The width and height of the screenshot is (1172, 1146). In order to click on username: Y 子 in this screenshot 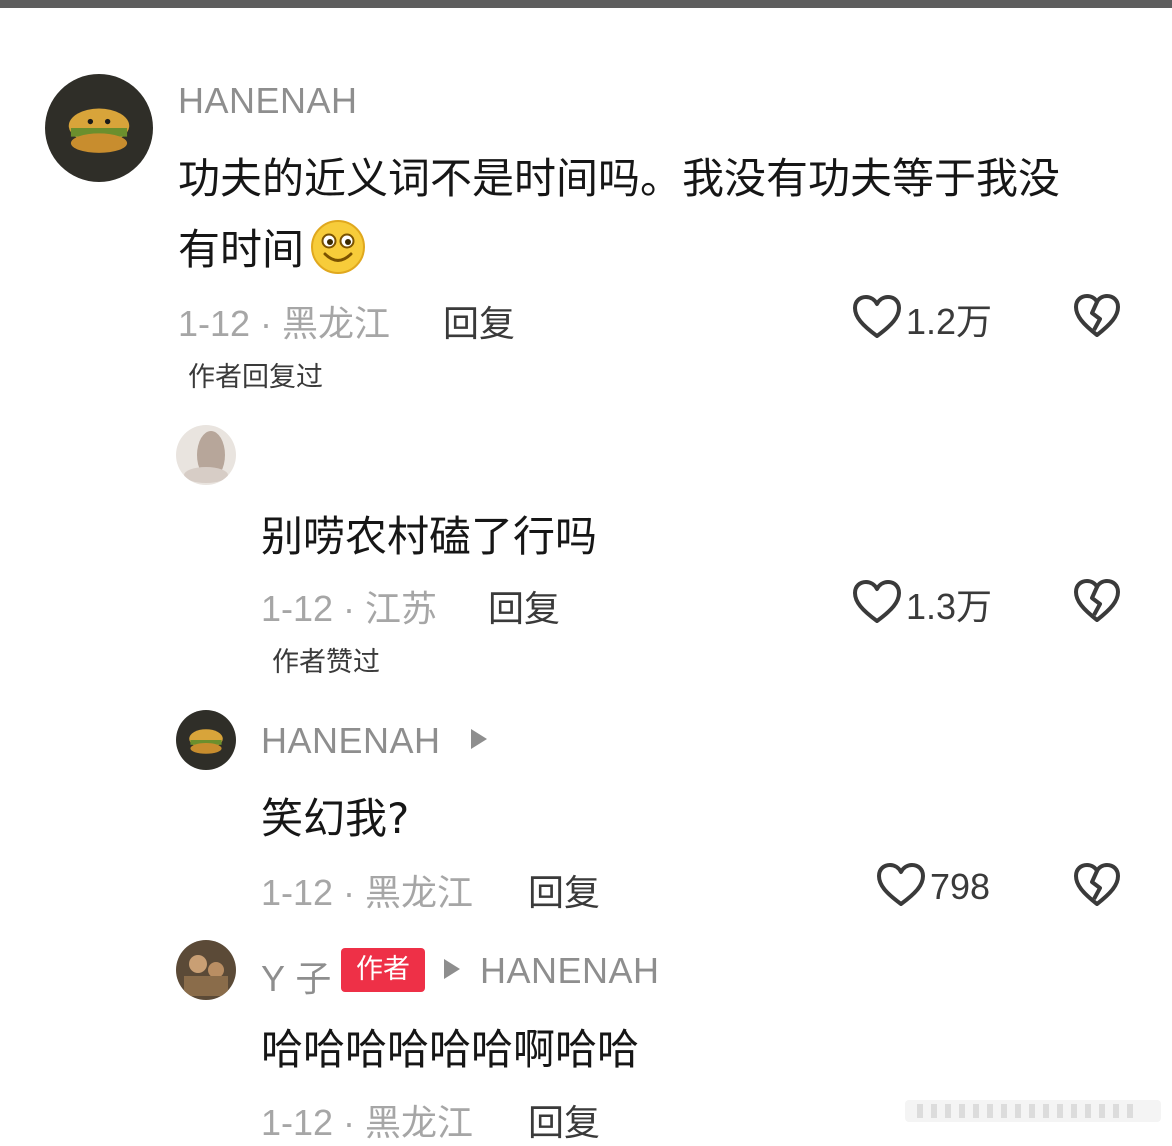, I will do `click(296, 976)`.